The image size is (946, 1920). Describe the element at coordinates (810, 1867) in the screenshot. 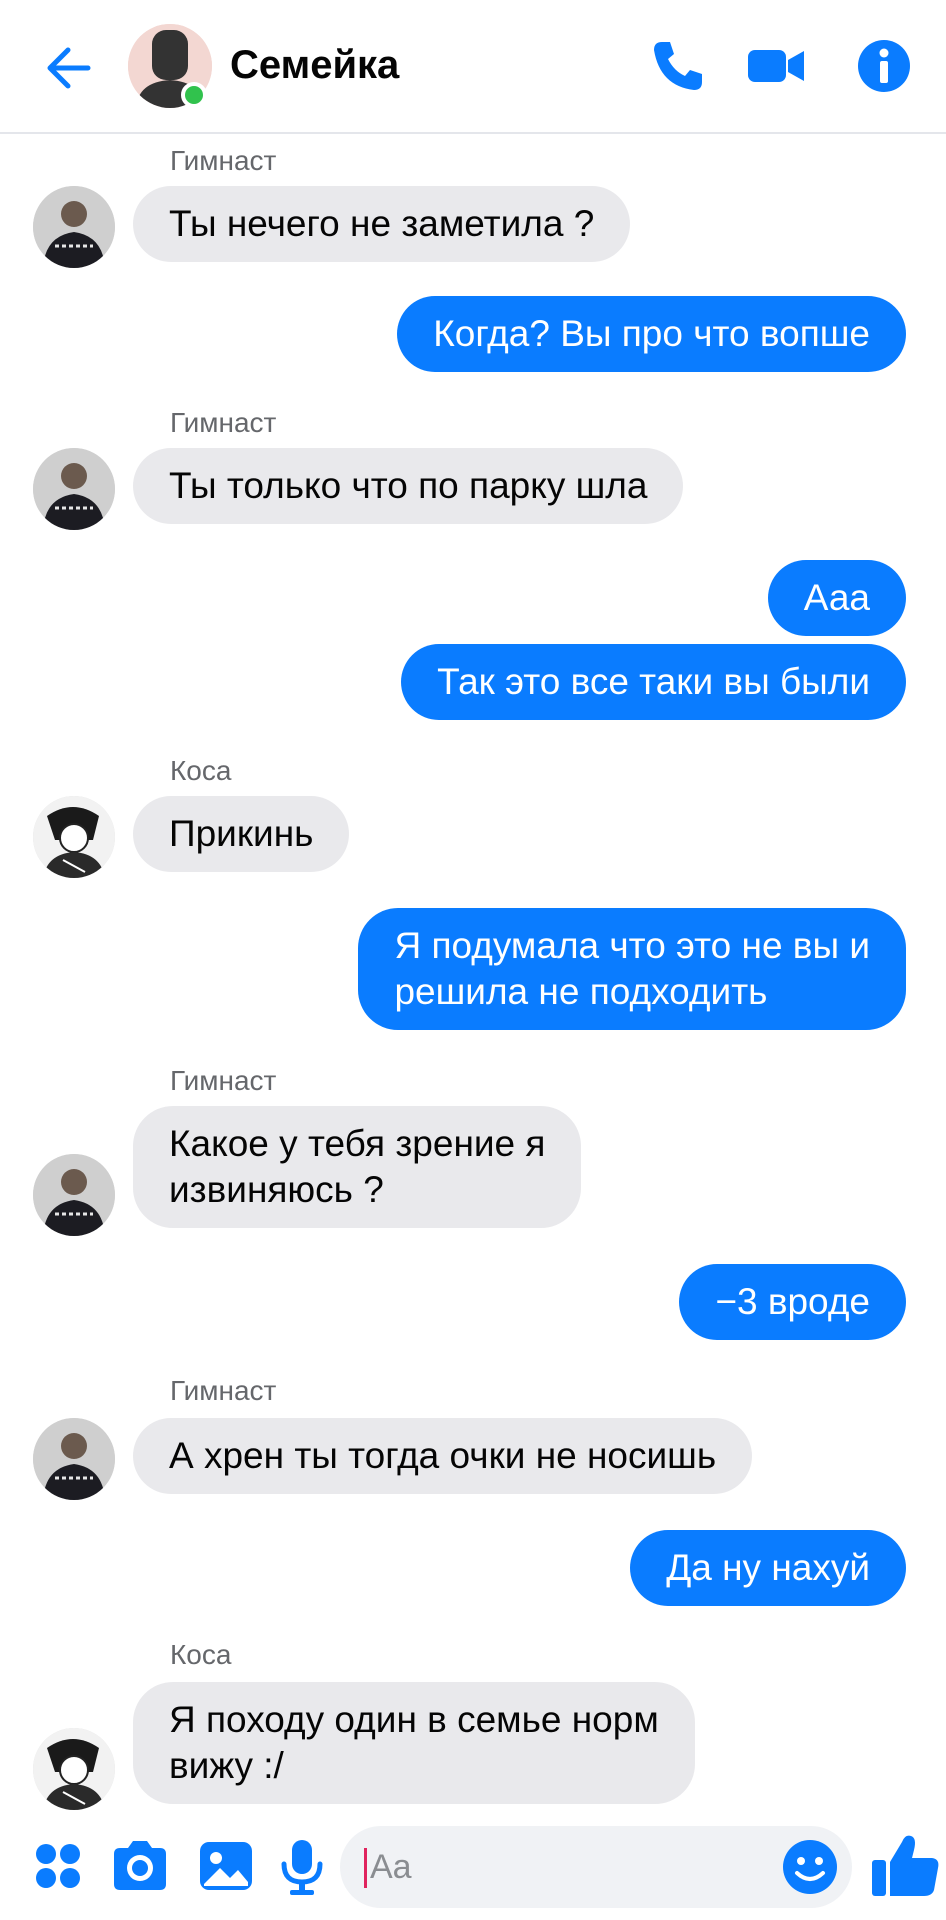

I see `emoji-icon` at that location.